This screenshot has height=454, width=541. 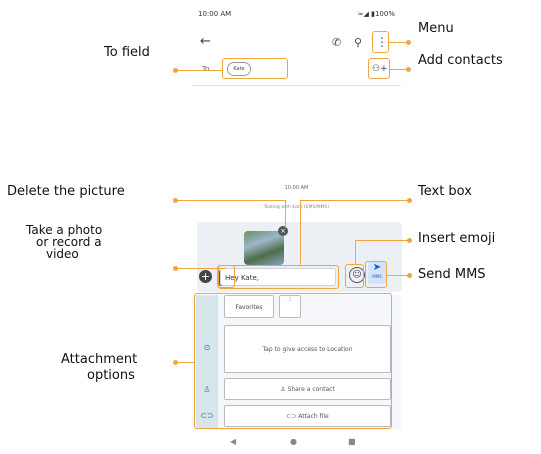 What do you see at coordinates (66, 191) in the screenshot?
I see `callout-delete-picture: Delete the picture` at bounding box center [66, 191].